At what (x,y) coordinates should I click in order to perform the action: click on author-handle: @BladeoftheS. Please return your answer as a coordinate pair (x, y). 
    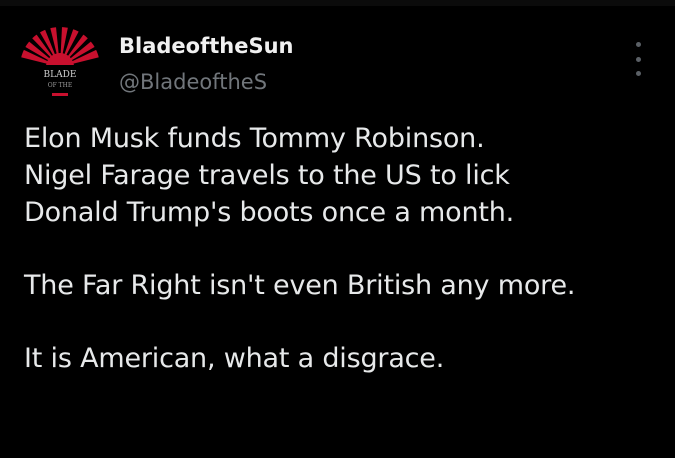
    Looking at the image, I should click on (193, 82).